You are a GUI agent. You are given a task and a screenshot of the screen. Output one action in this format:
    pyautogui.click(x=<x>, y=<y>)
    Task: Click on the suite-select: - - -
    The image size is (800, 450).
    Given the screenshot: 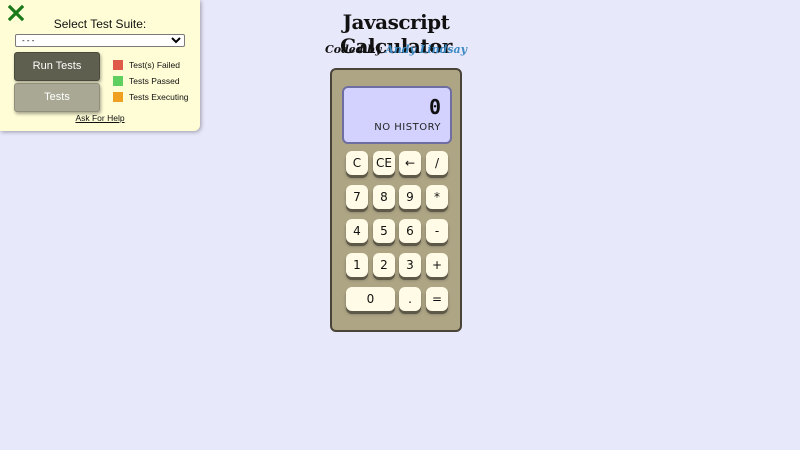 What is the action you would take?
    pyautogui.click(x=100, y=40)
    